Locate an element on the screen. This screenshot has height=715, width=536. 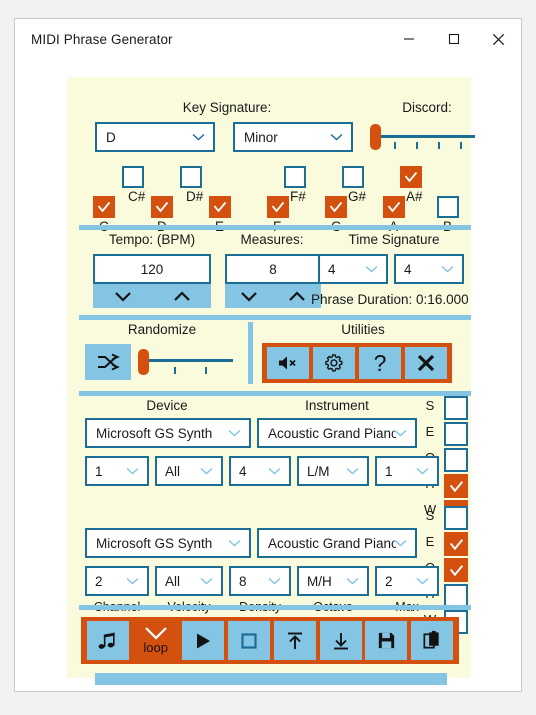
track1-max-value: 1 is located at coordinates (389, 471).